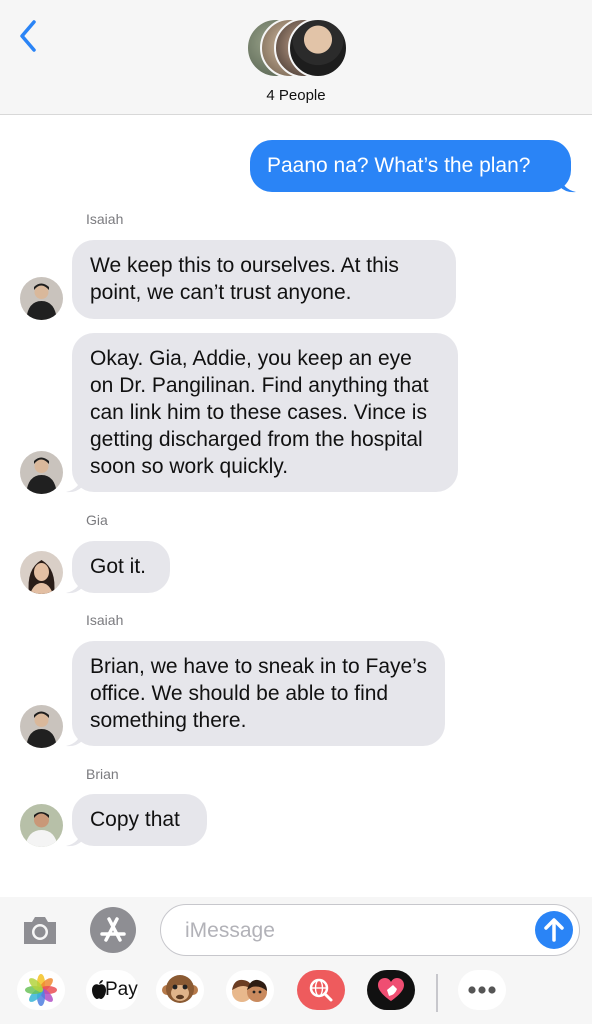 The image size is (592, 1024). I want to click on incoming-message-bubble: Got it., so click(121, 567).